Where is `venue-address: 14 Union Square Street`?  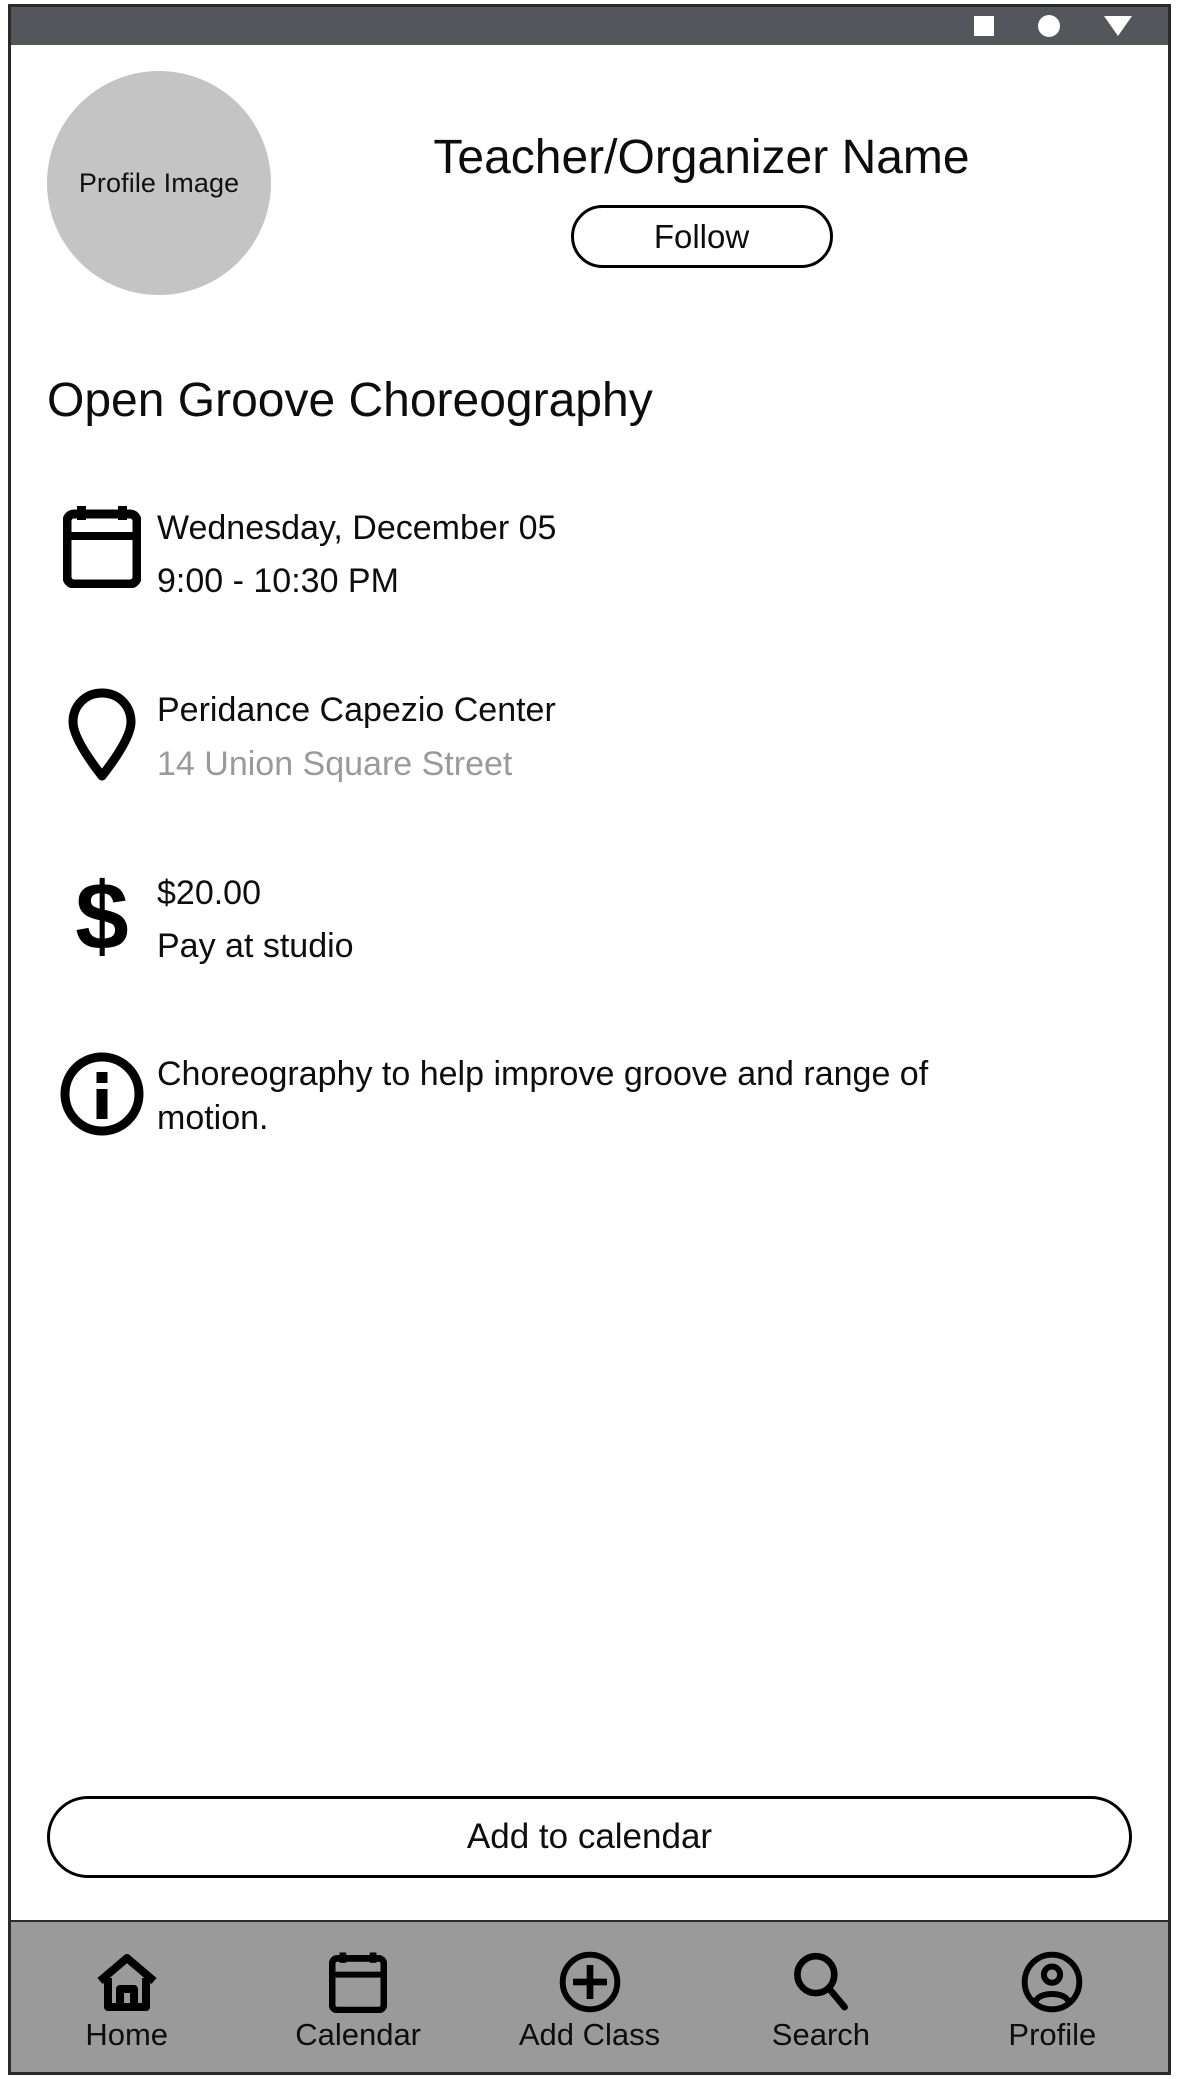
venue-address: 14 Union Square Street is located at coordinates (335, 763).